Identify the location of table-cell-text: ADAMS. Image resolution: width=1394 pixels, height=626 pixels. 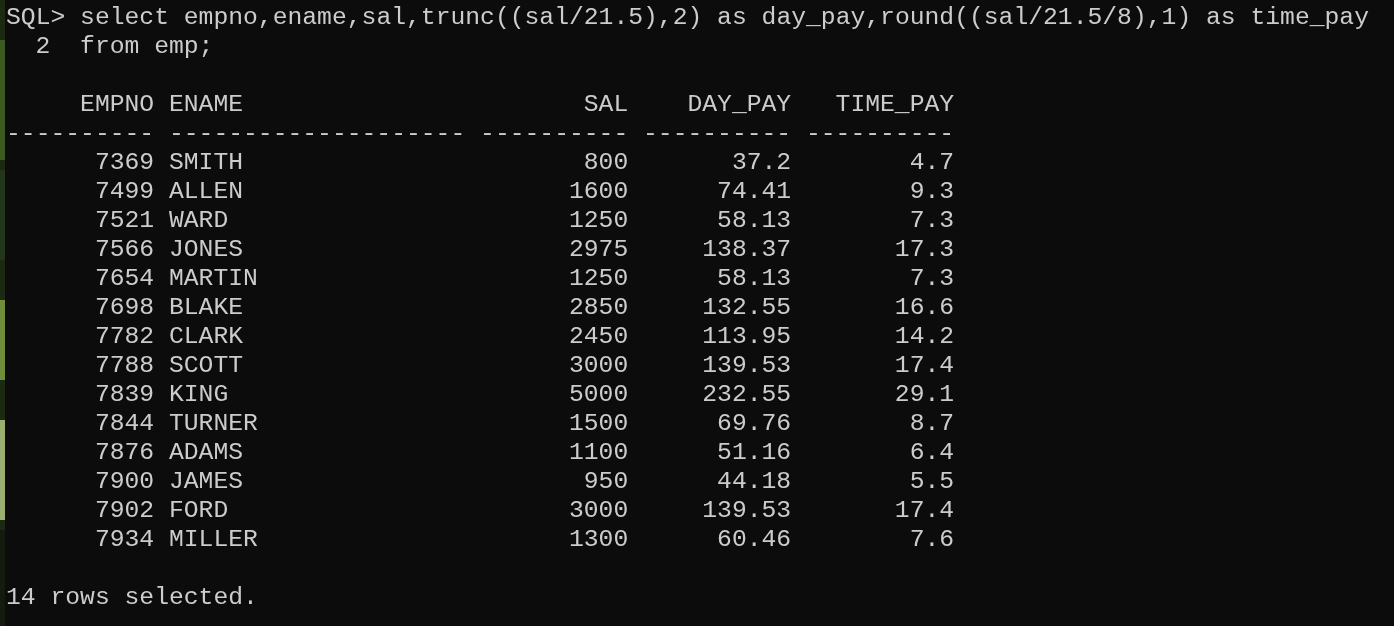
(206, 452).